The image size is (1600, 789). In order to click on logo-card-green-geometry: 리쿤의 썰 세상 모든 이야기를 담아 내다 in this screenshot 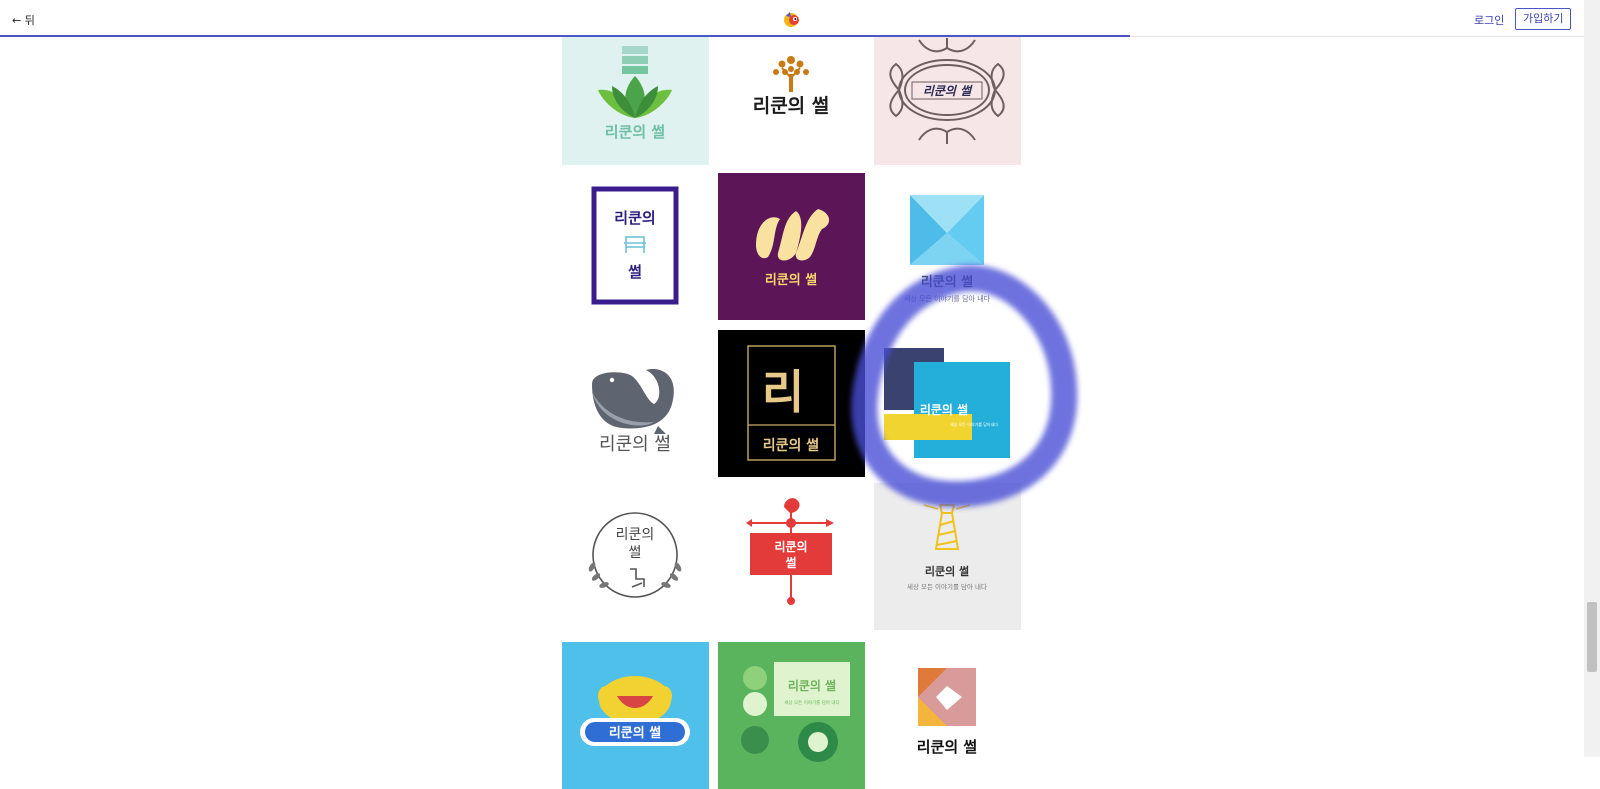, I will do `click(791, 715)`.